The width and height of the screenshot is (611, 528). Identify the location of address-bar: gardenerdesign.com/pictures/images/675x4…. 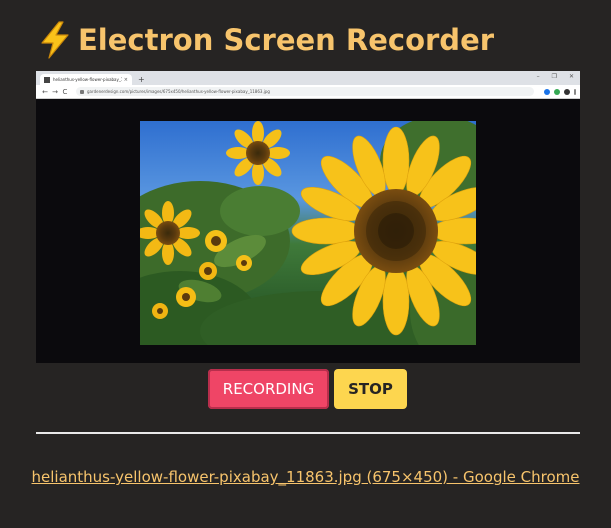
(305, 91).